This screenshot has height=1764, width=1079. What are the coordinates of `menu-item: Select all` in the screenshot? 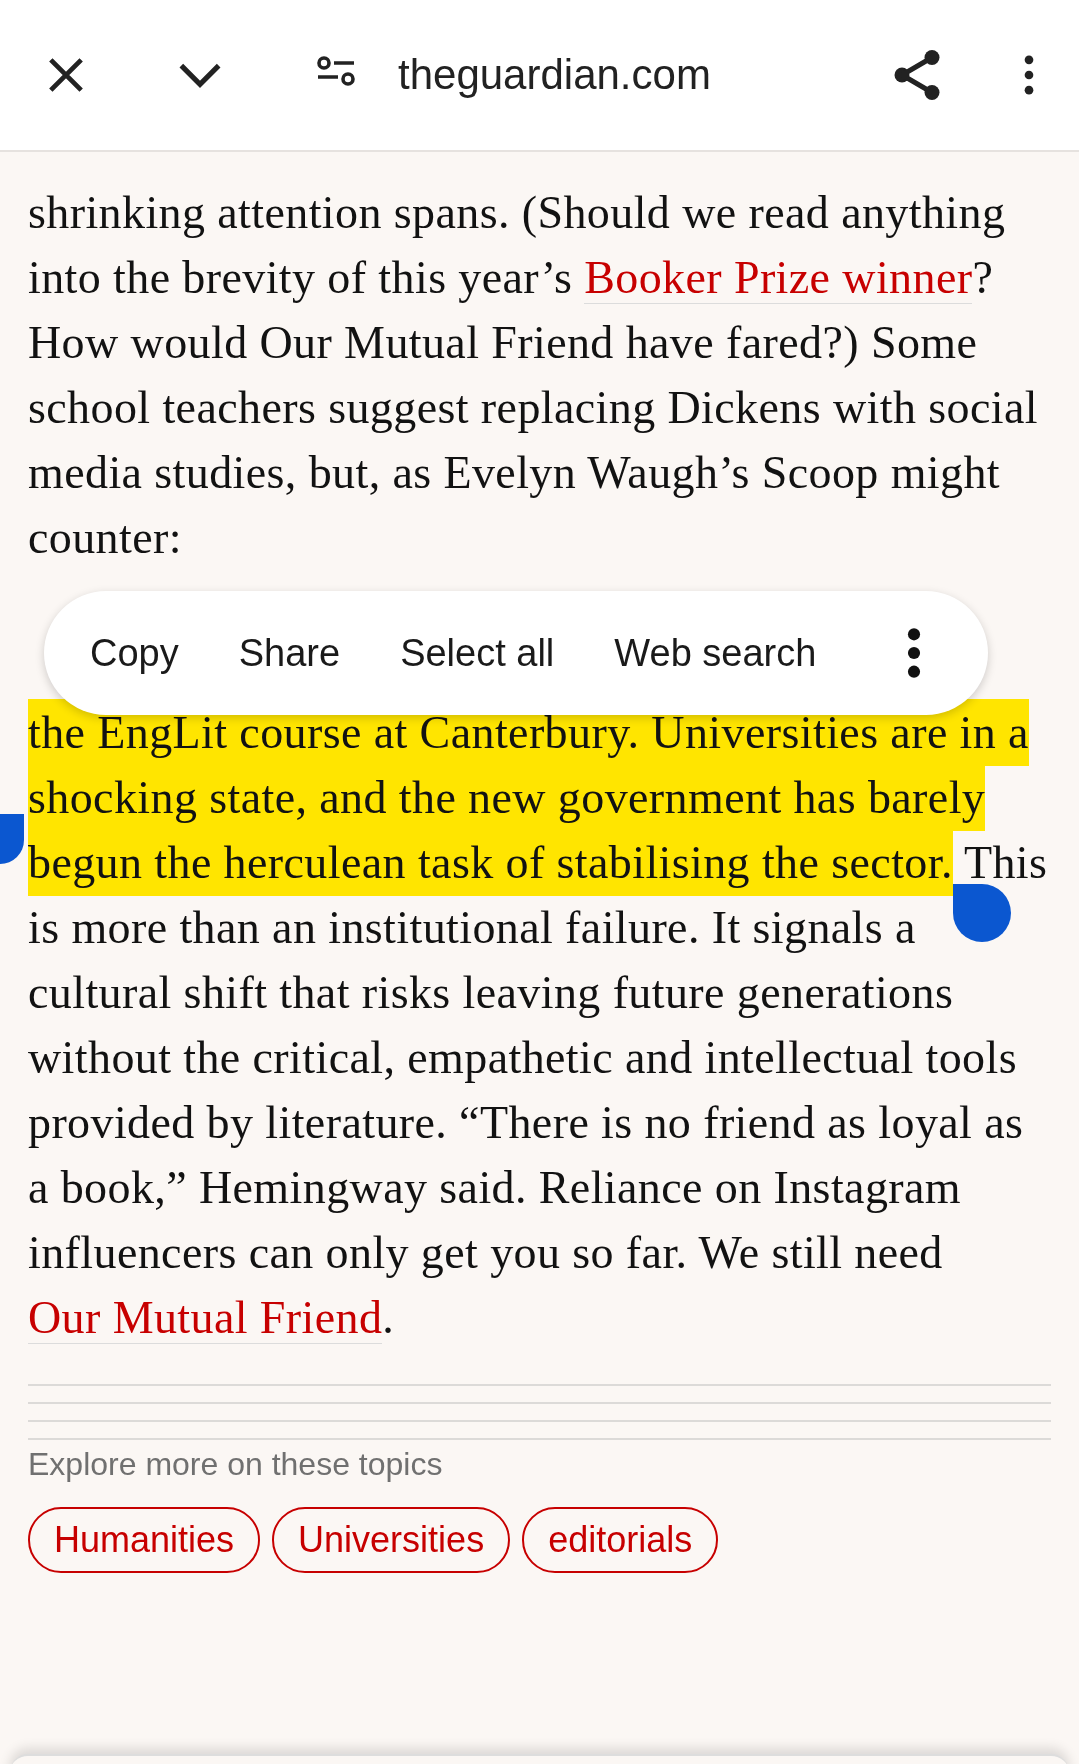 It's located at (477, 653).